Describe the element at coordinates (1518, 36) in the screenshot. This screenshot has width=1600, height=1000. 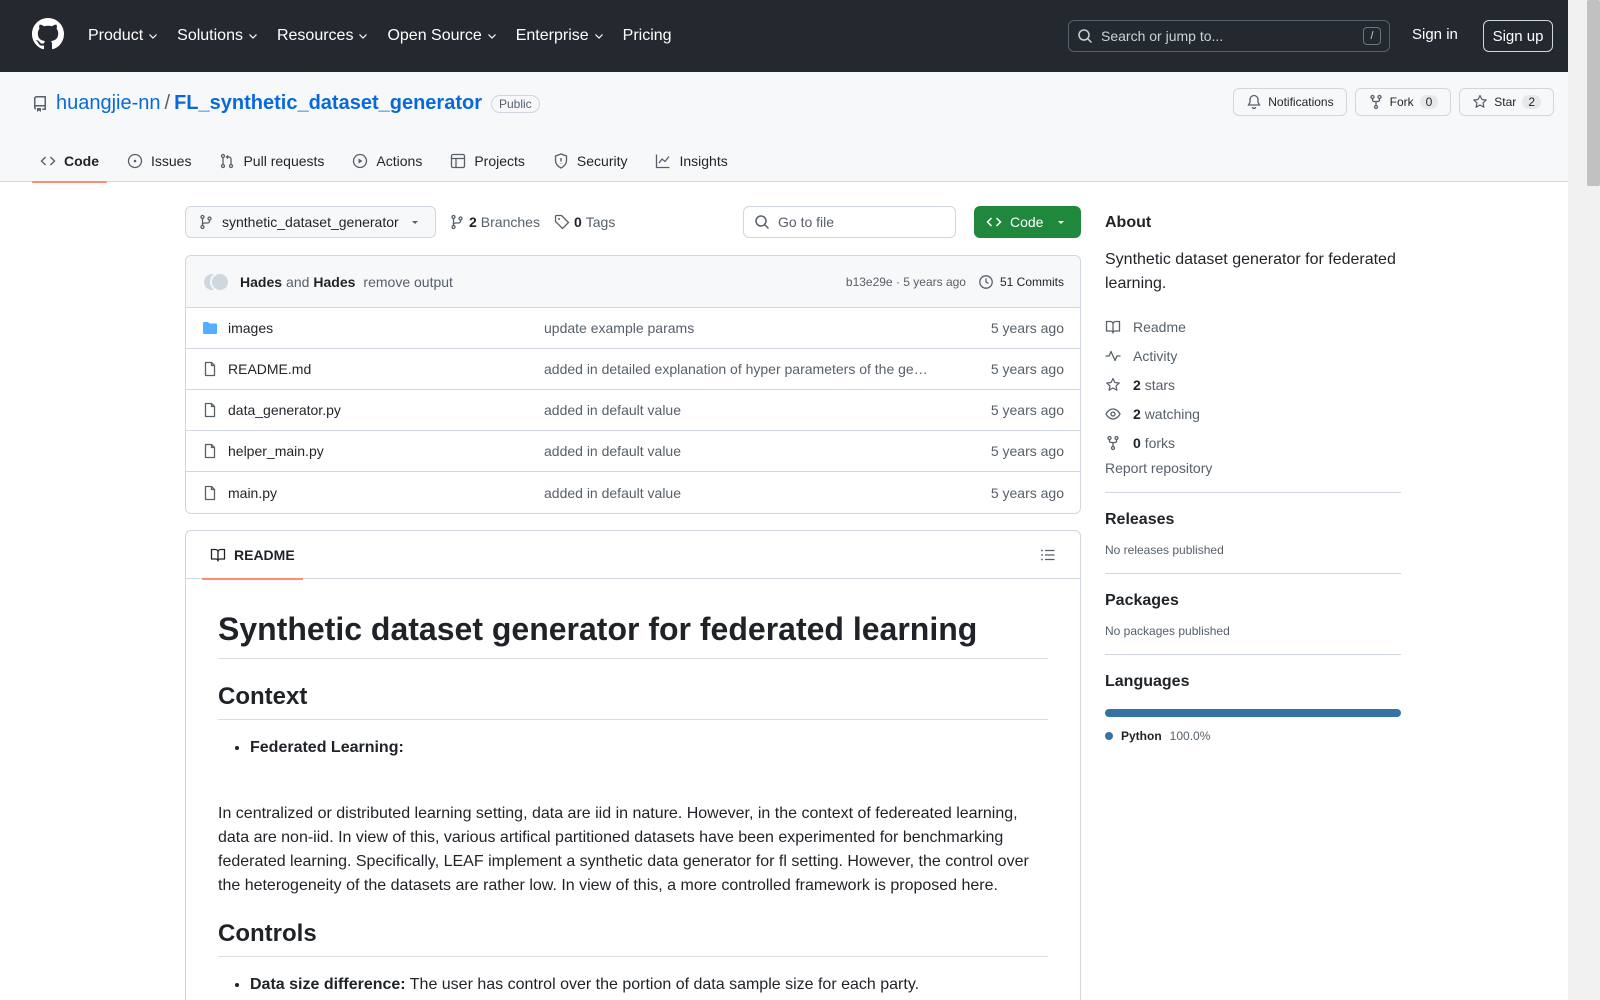
I see `sign-up-button: Sign up` at that location.